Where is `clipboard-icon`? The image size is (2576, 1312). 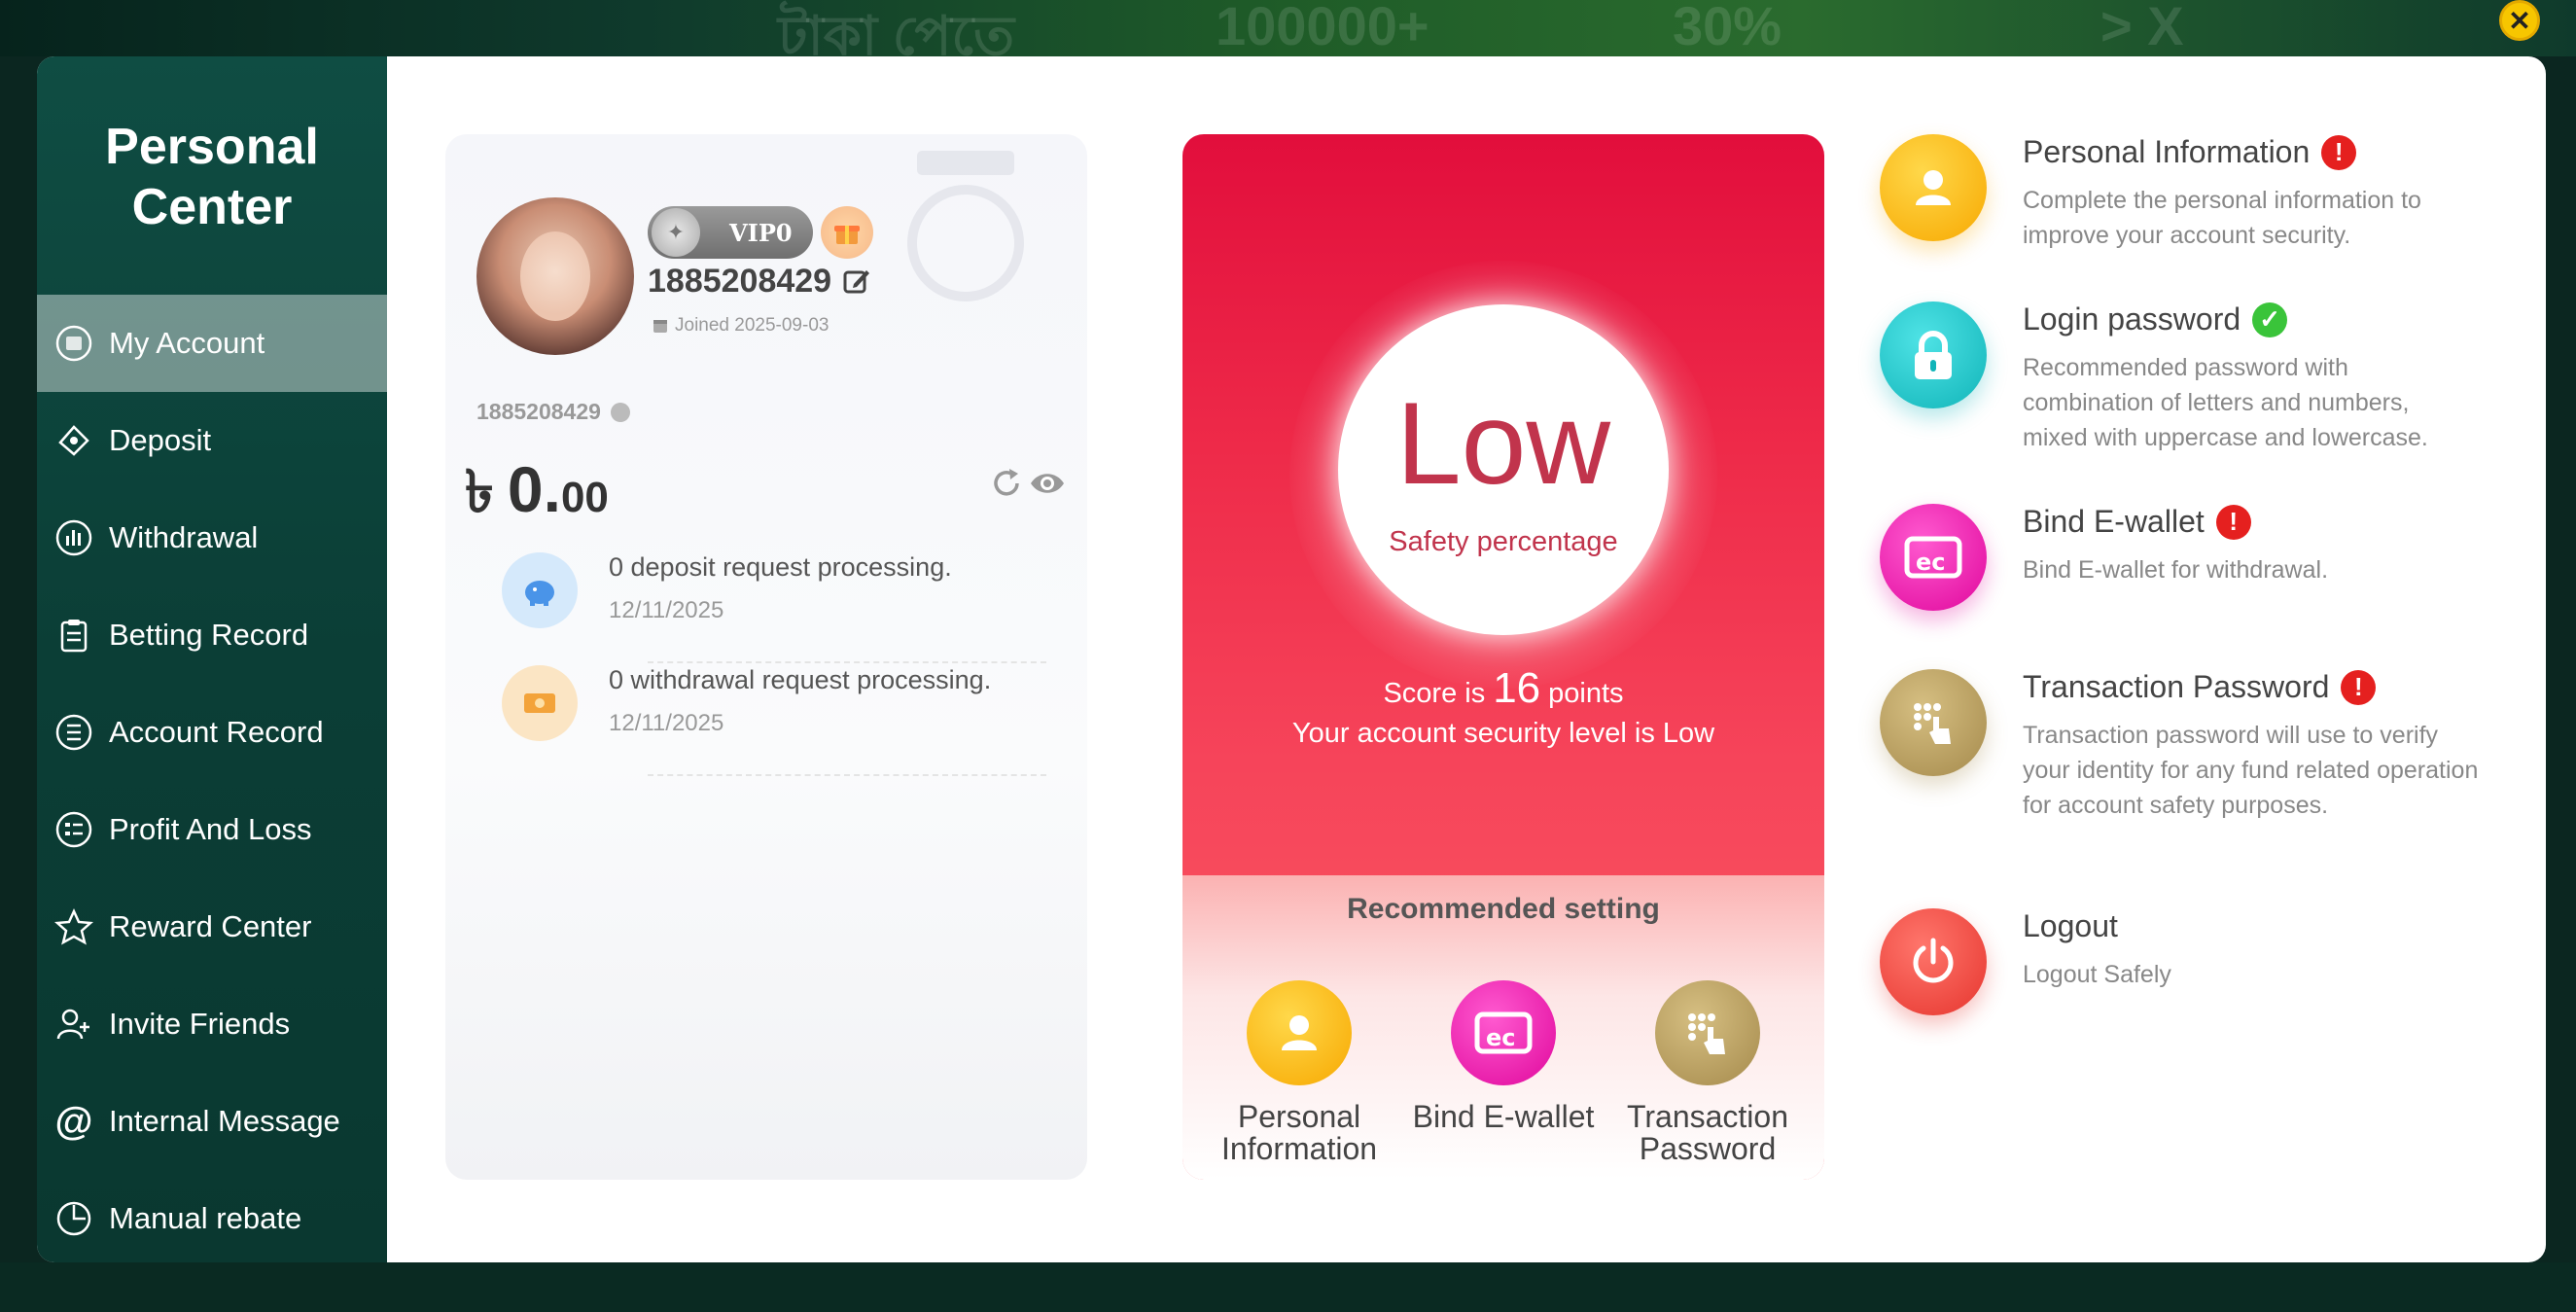
clipboard-icon is located at coordinates (73, 636).